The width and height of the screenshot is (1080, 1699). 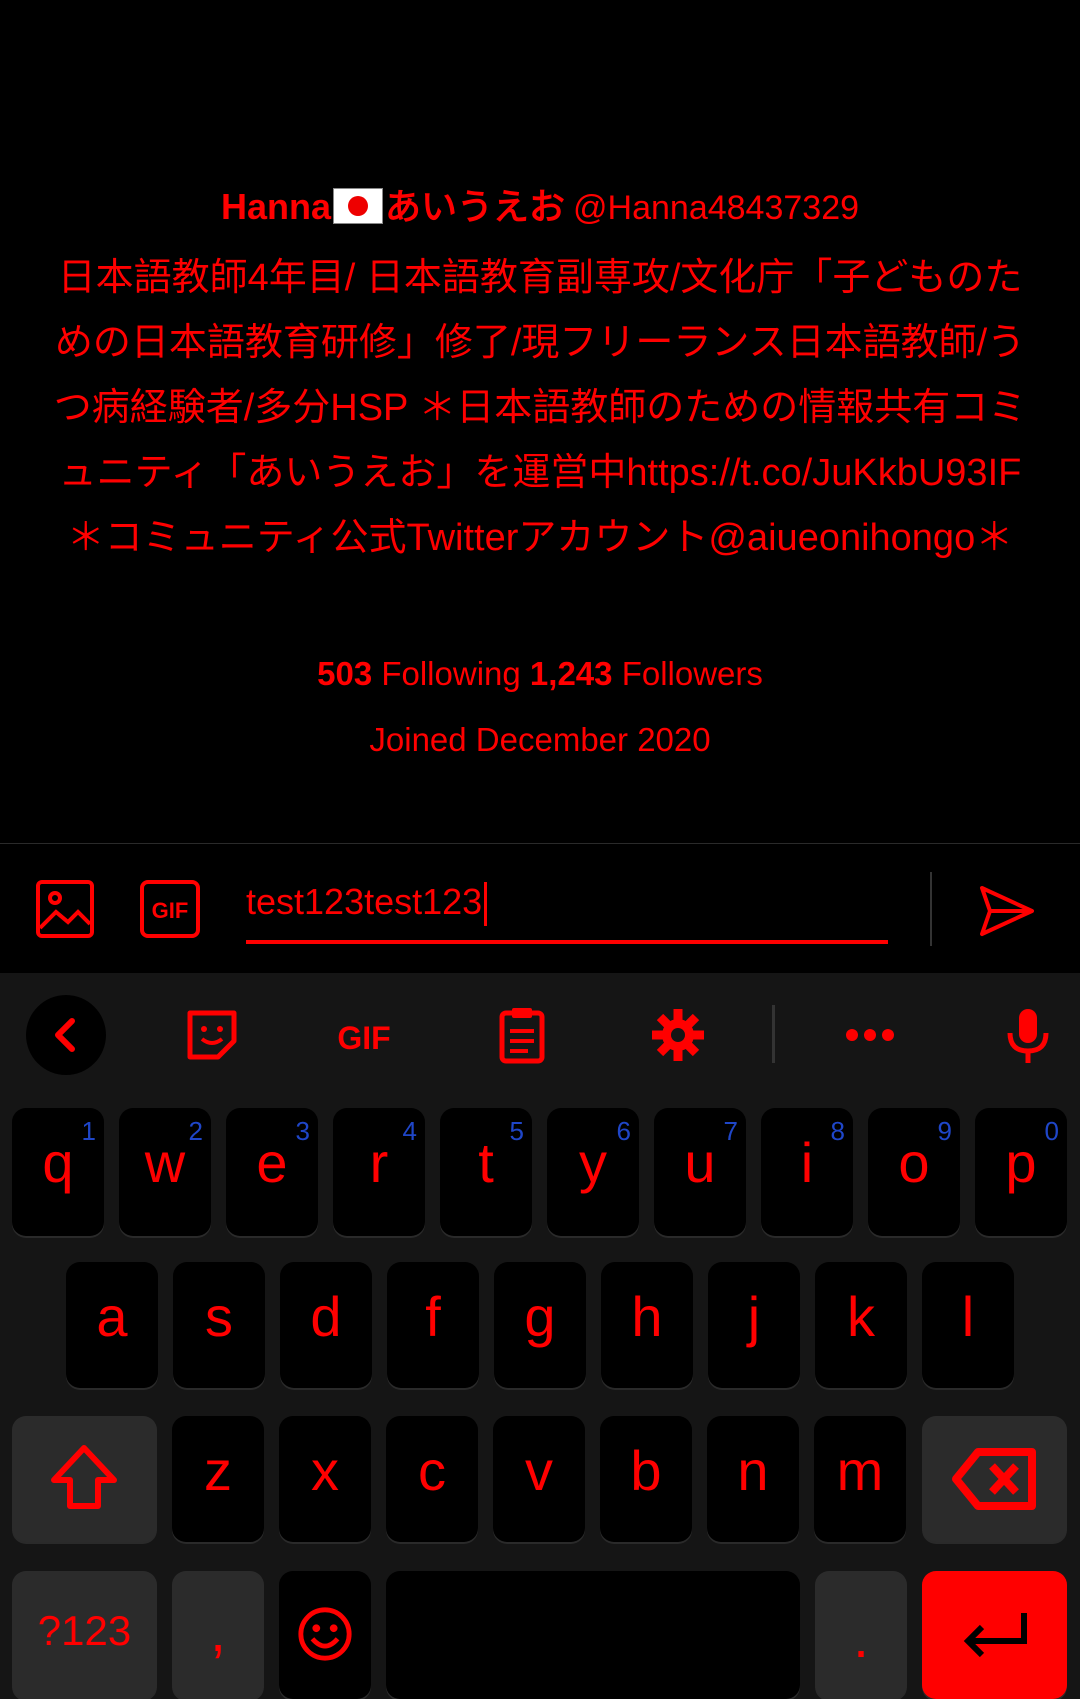 I want to click on gif-toolbar-icon: GIF, so click(x=364, y=1035).